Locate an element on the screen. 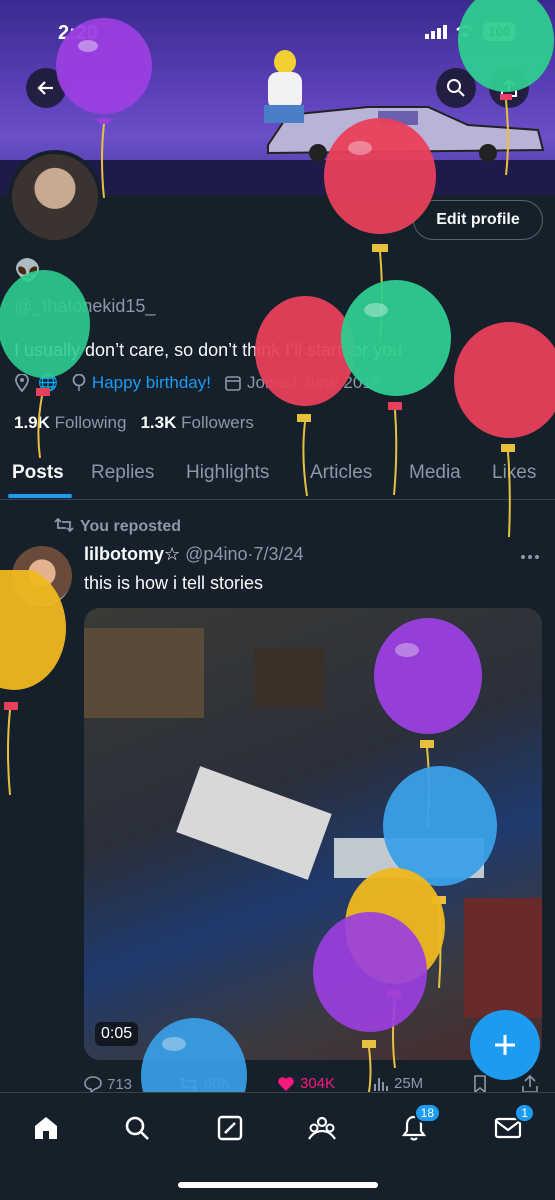 The width and height of the screenshot is (555, 1200). edit-profile-button: Edit profile is located at coordinates (478, 220).